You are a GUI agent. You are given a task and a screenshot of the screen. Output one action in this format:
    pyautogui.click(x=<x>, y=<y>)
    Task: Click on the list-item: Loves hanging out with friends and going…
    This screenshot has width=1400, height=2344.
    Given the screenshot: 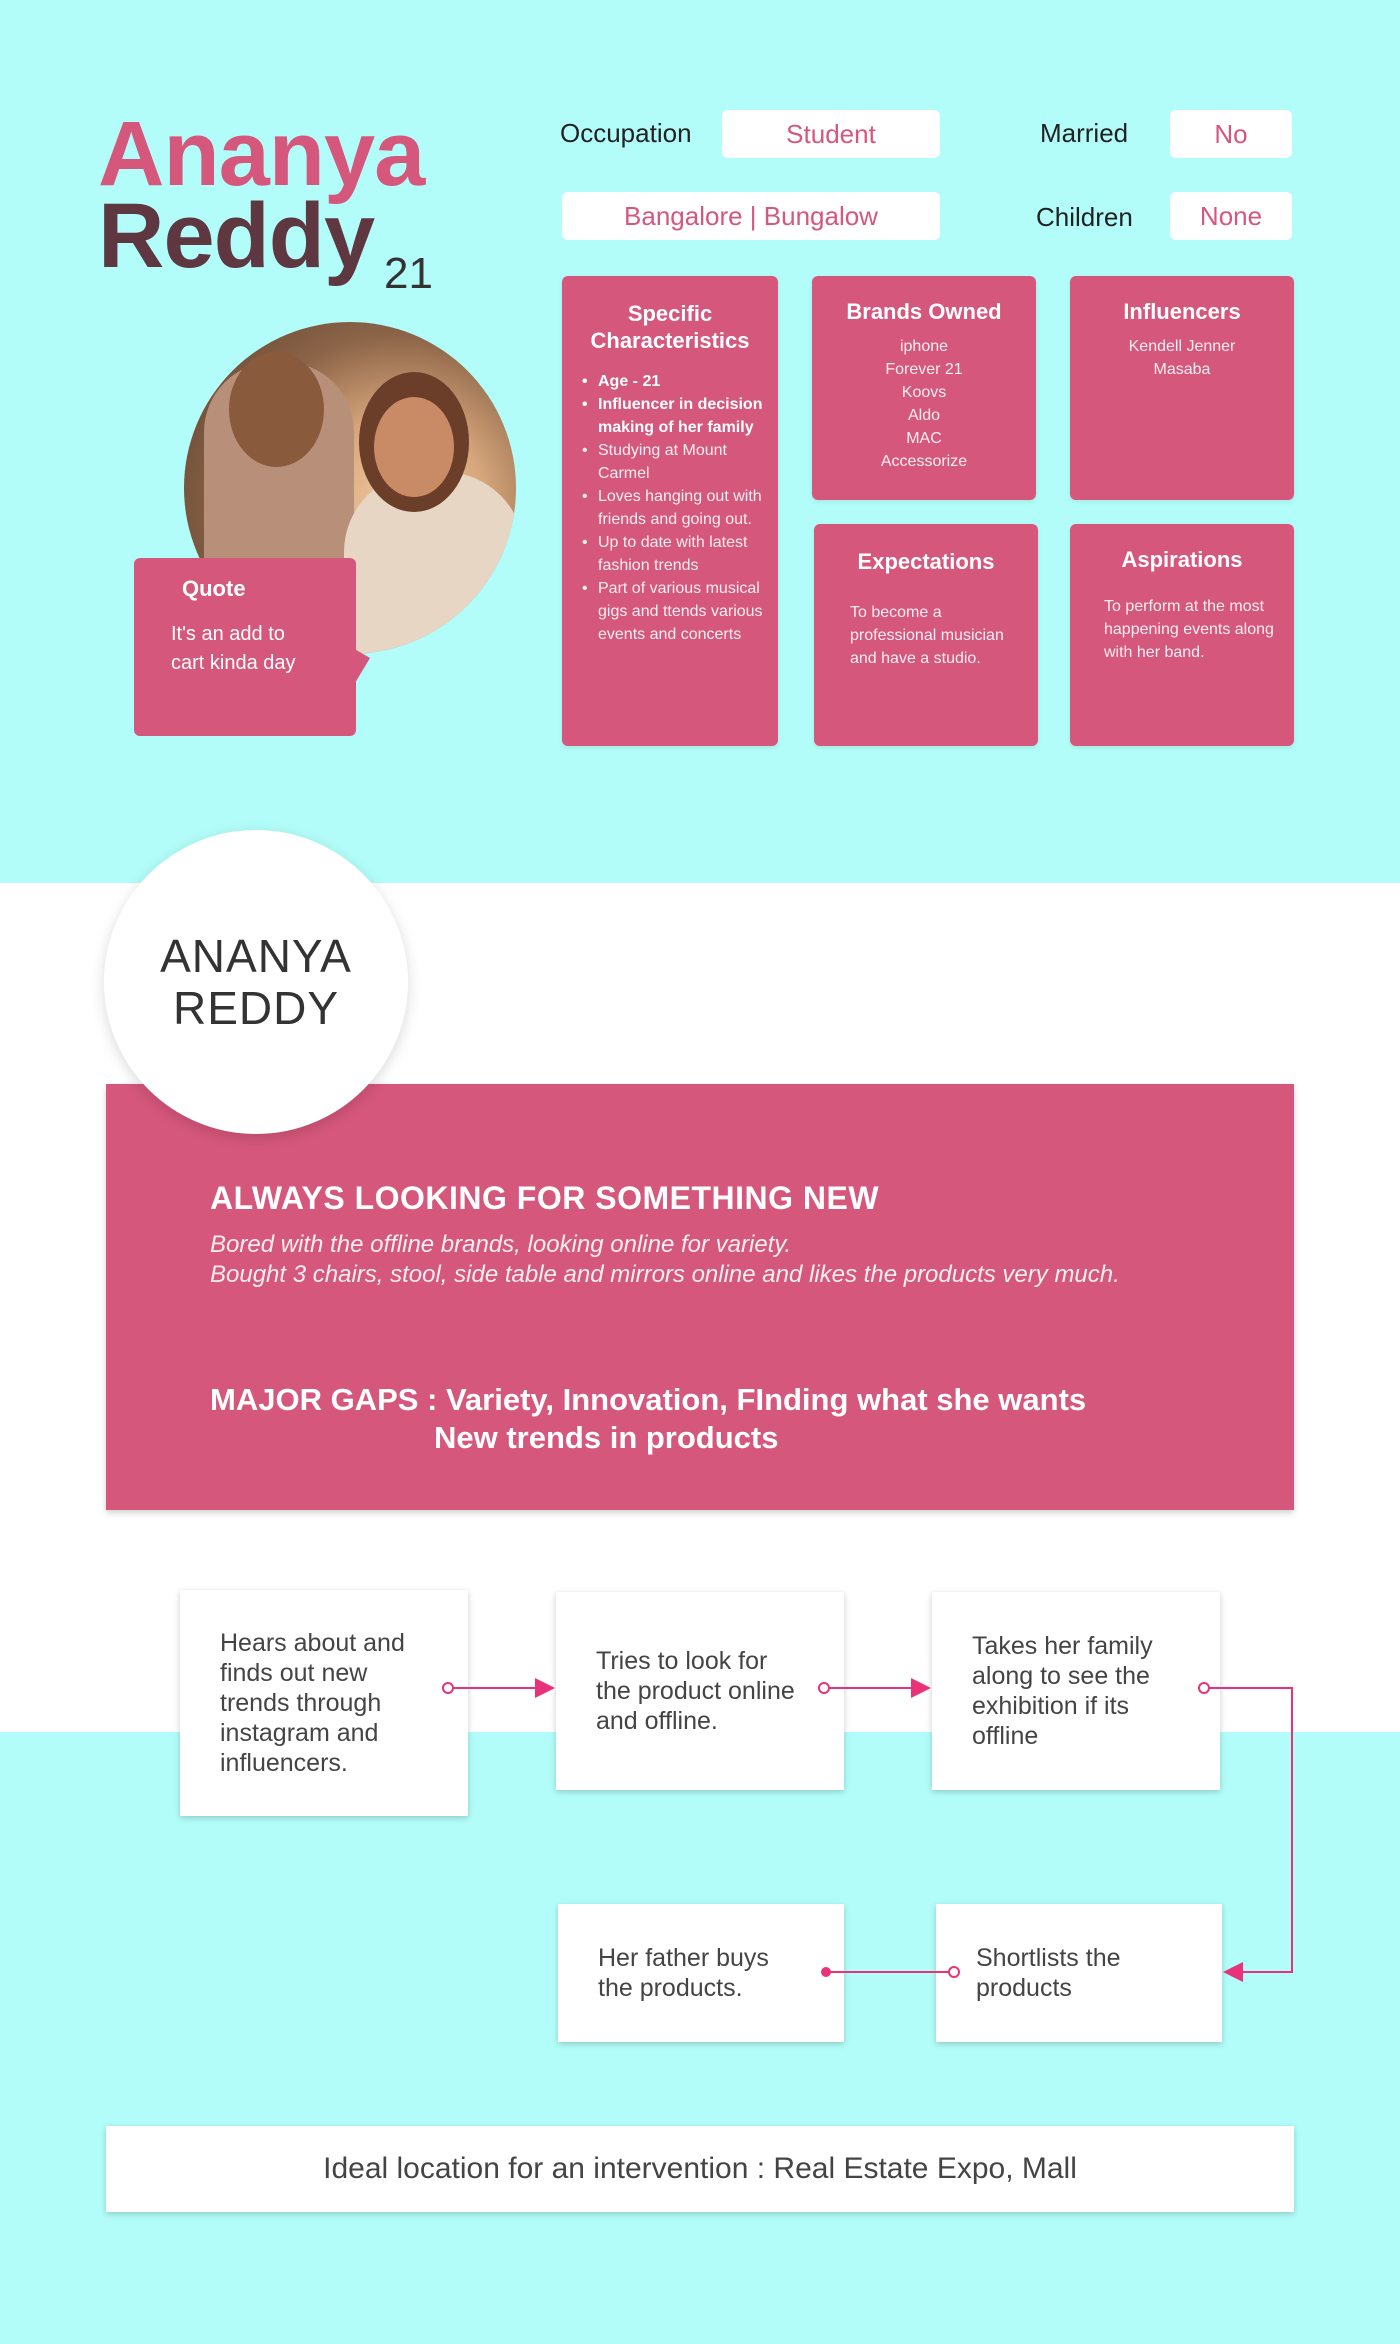 What is the action you would take?
    pyautogui.click(x=672, y=508)
    